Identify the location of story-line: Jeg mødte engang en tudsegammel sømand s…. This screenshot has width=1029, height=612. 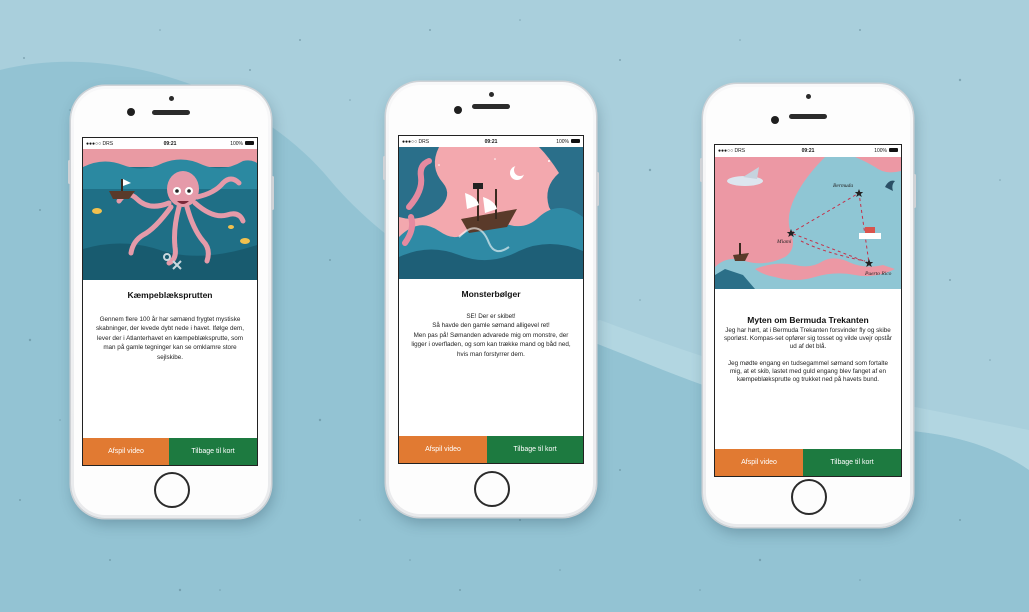
(808, 371).